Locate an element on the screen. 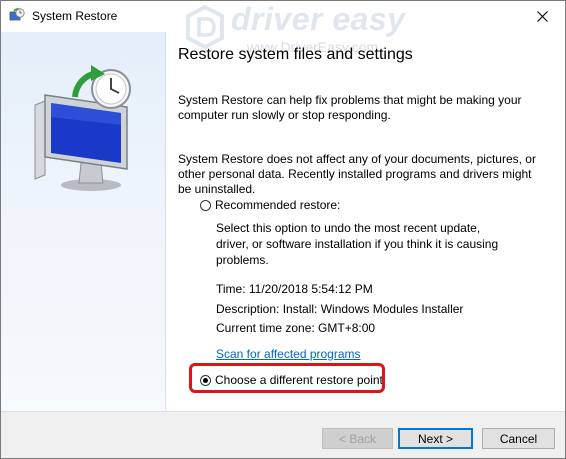 The image size is (566, 459). restore-time: Time: 11/20/2018 5:54:12 PM is located at coordinates (294, 289).